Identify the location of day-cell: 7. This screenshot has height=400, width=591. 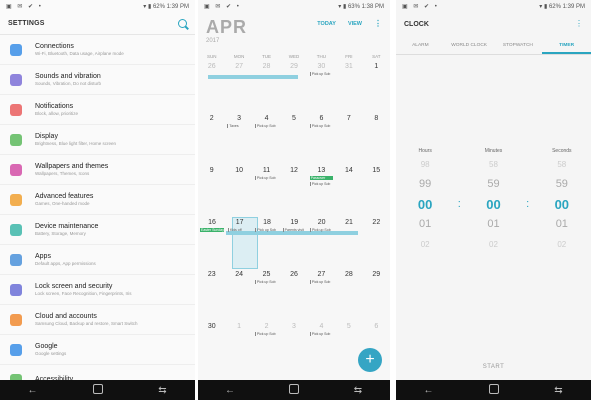
(348, 139).